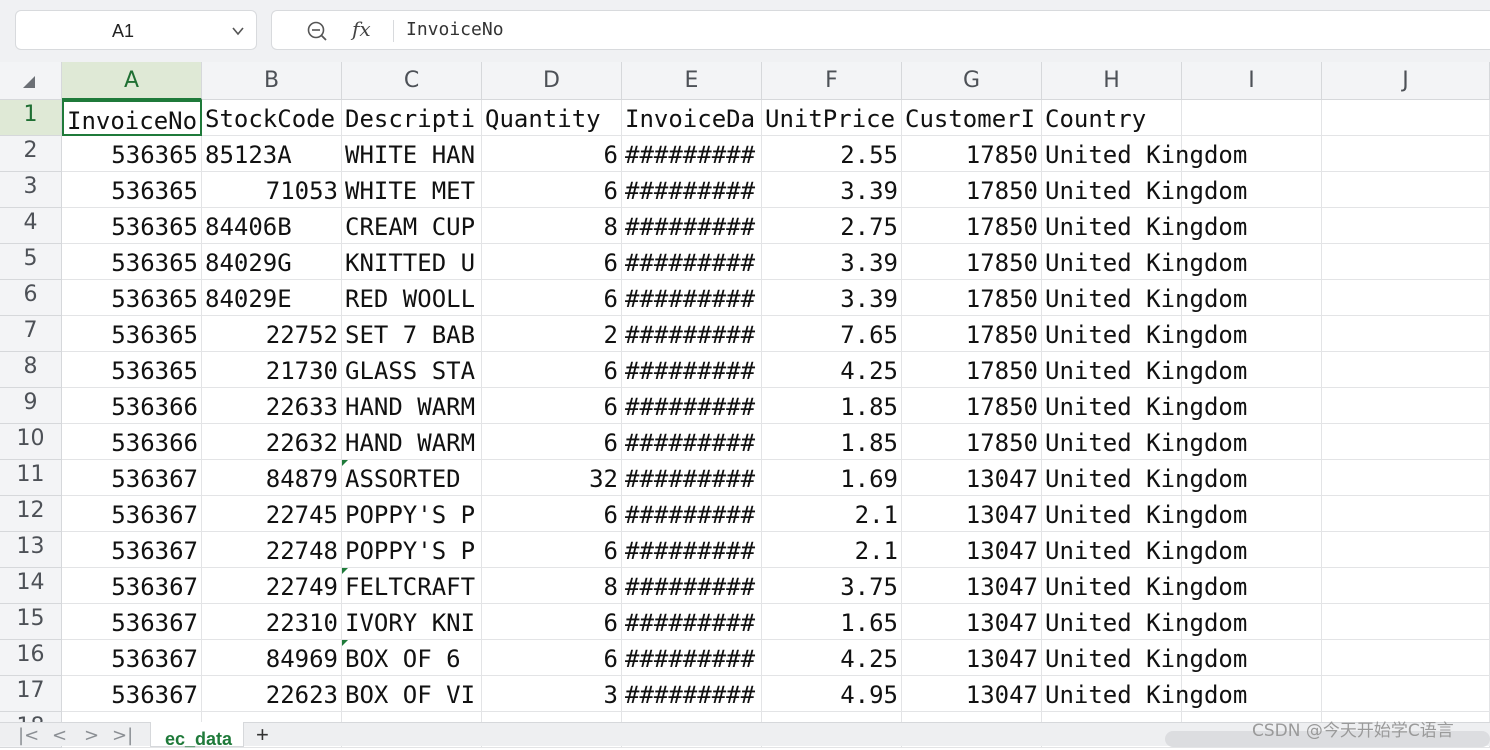  What do you see at coordinates (832, 370) in the screenshot?
I see `cell-f8: 4.25` at bounding box center [832, 370].